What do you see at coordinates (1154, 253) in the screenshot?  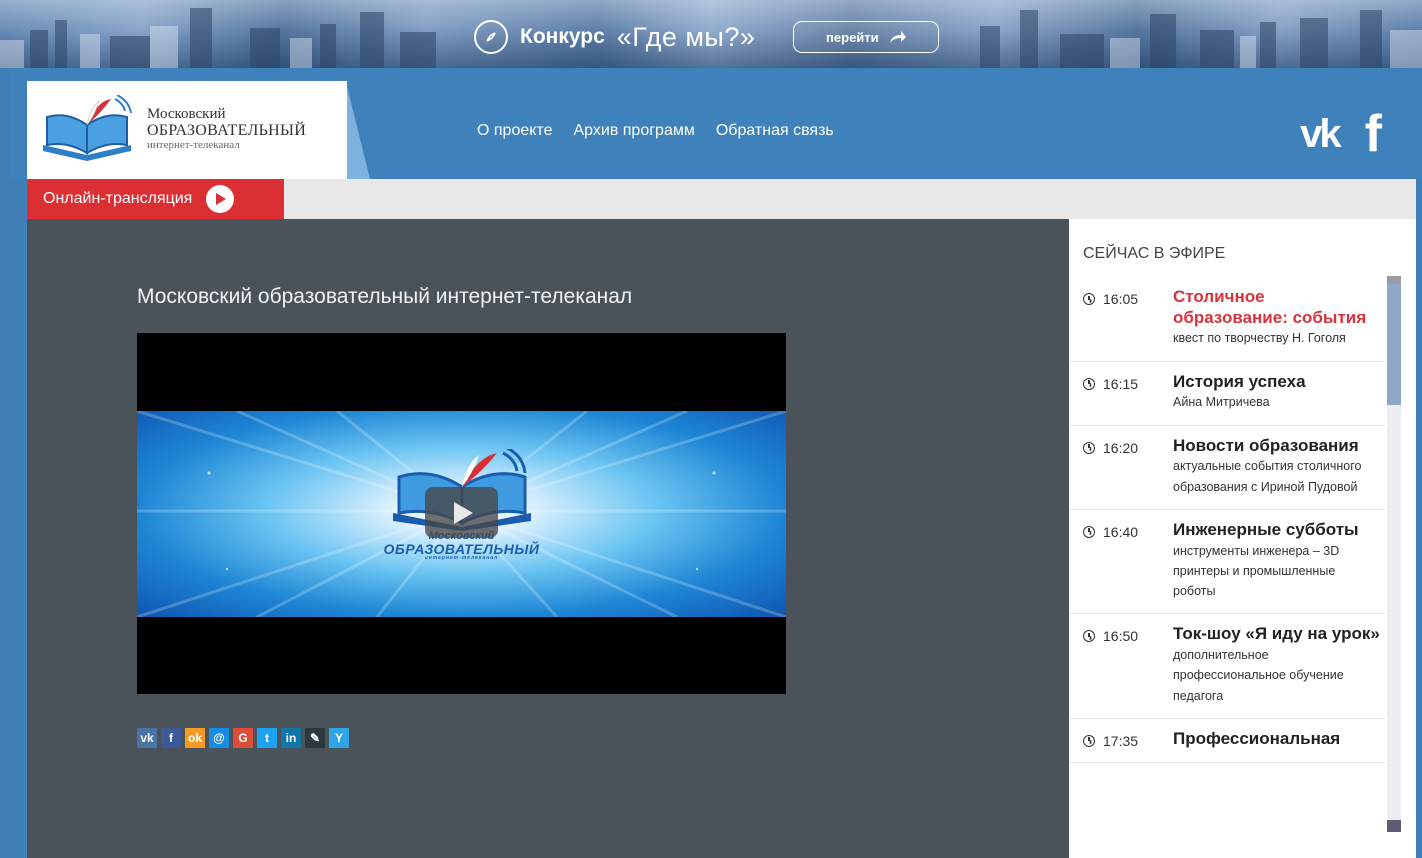 I see `on-air-title: СЕЙЧАС В ЭФИРЕ` at bounding box center [1154, 253].